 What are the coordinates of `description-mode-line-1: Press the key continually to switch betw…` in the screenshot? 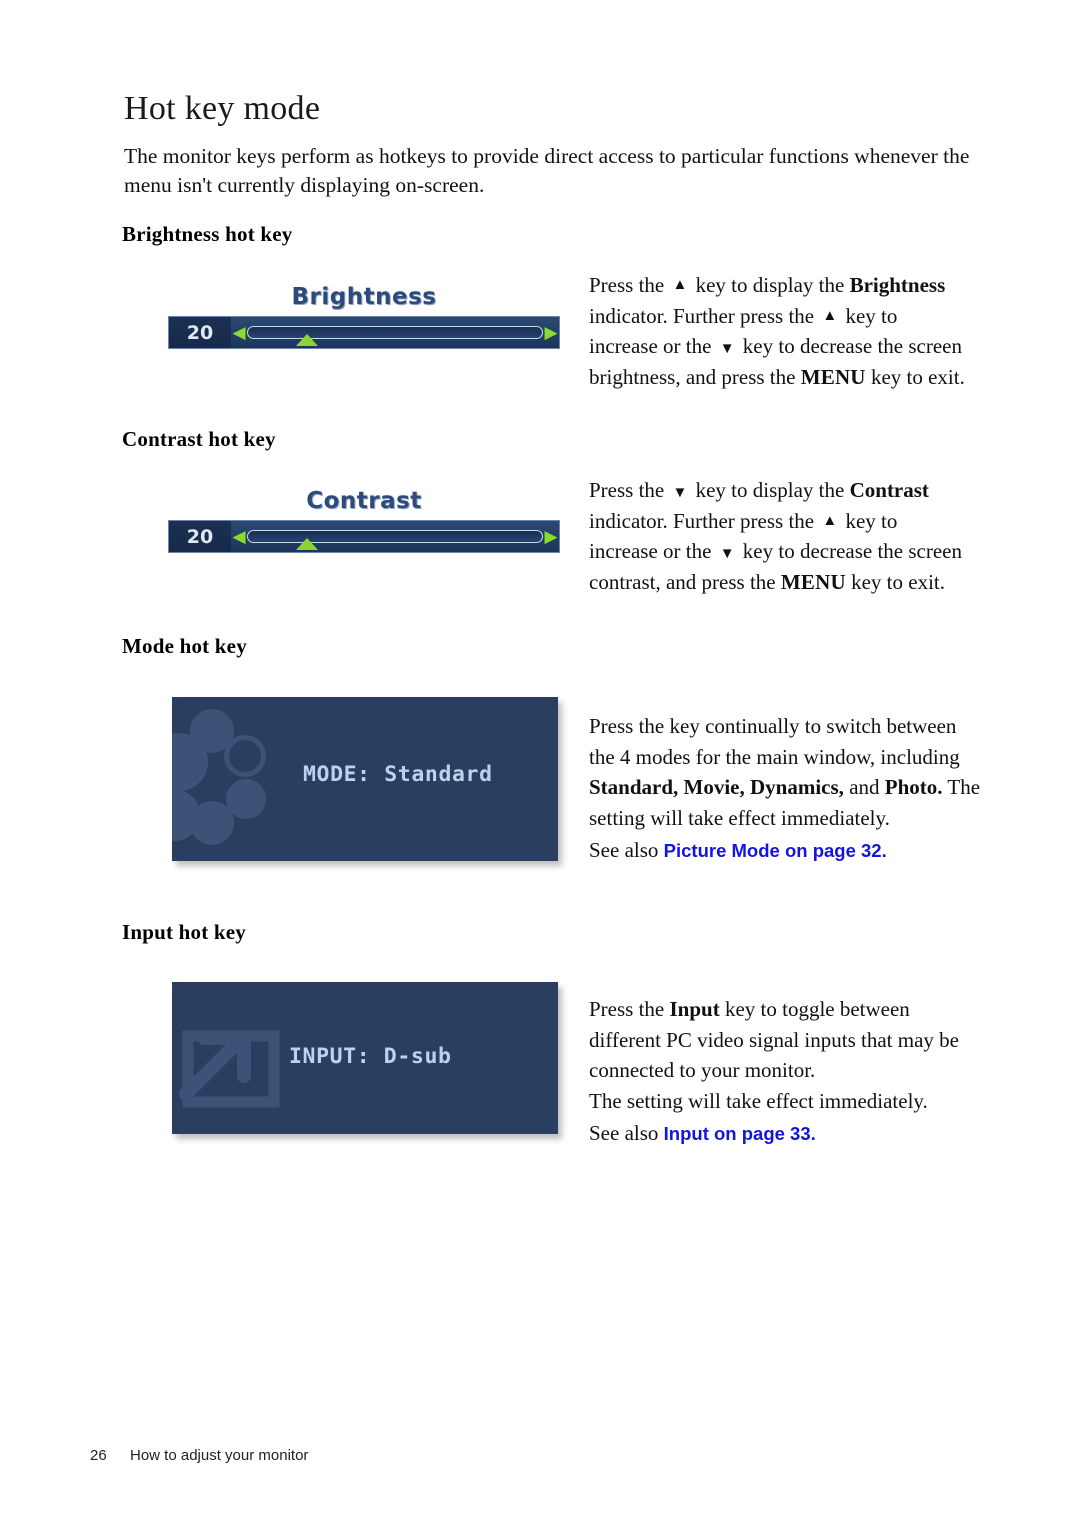 It's located at (773, 726).